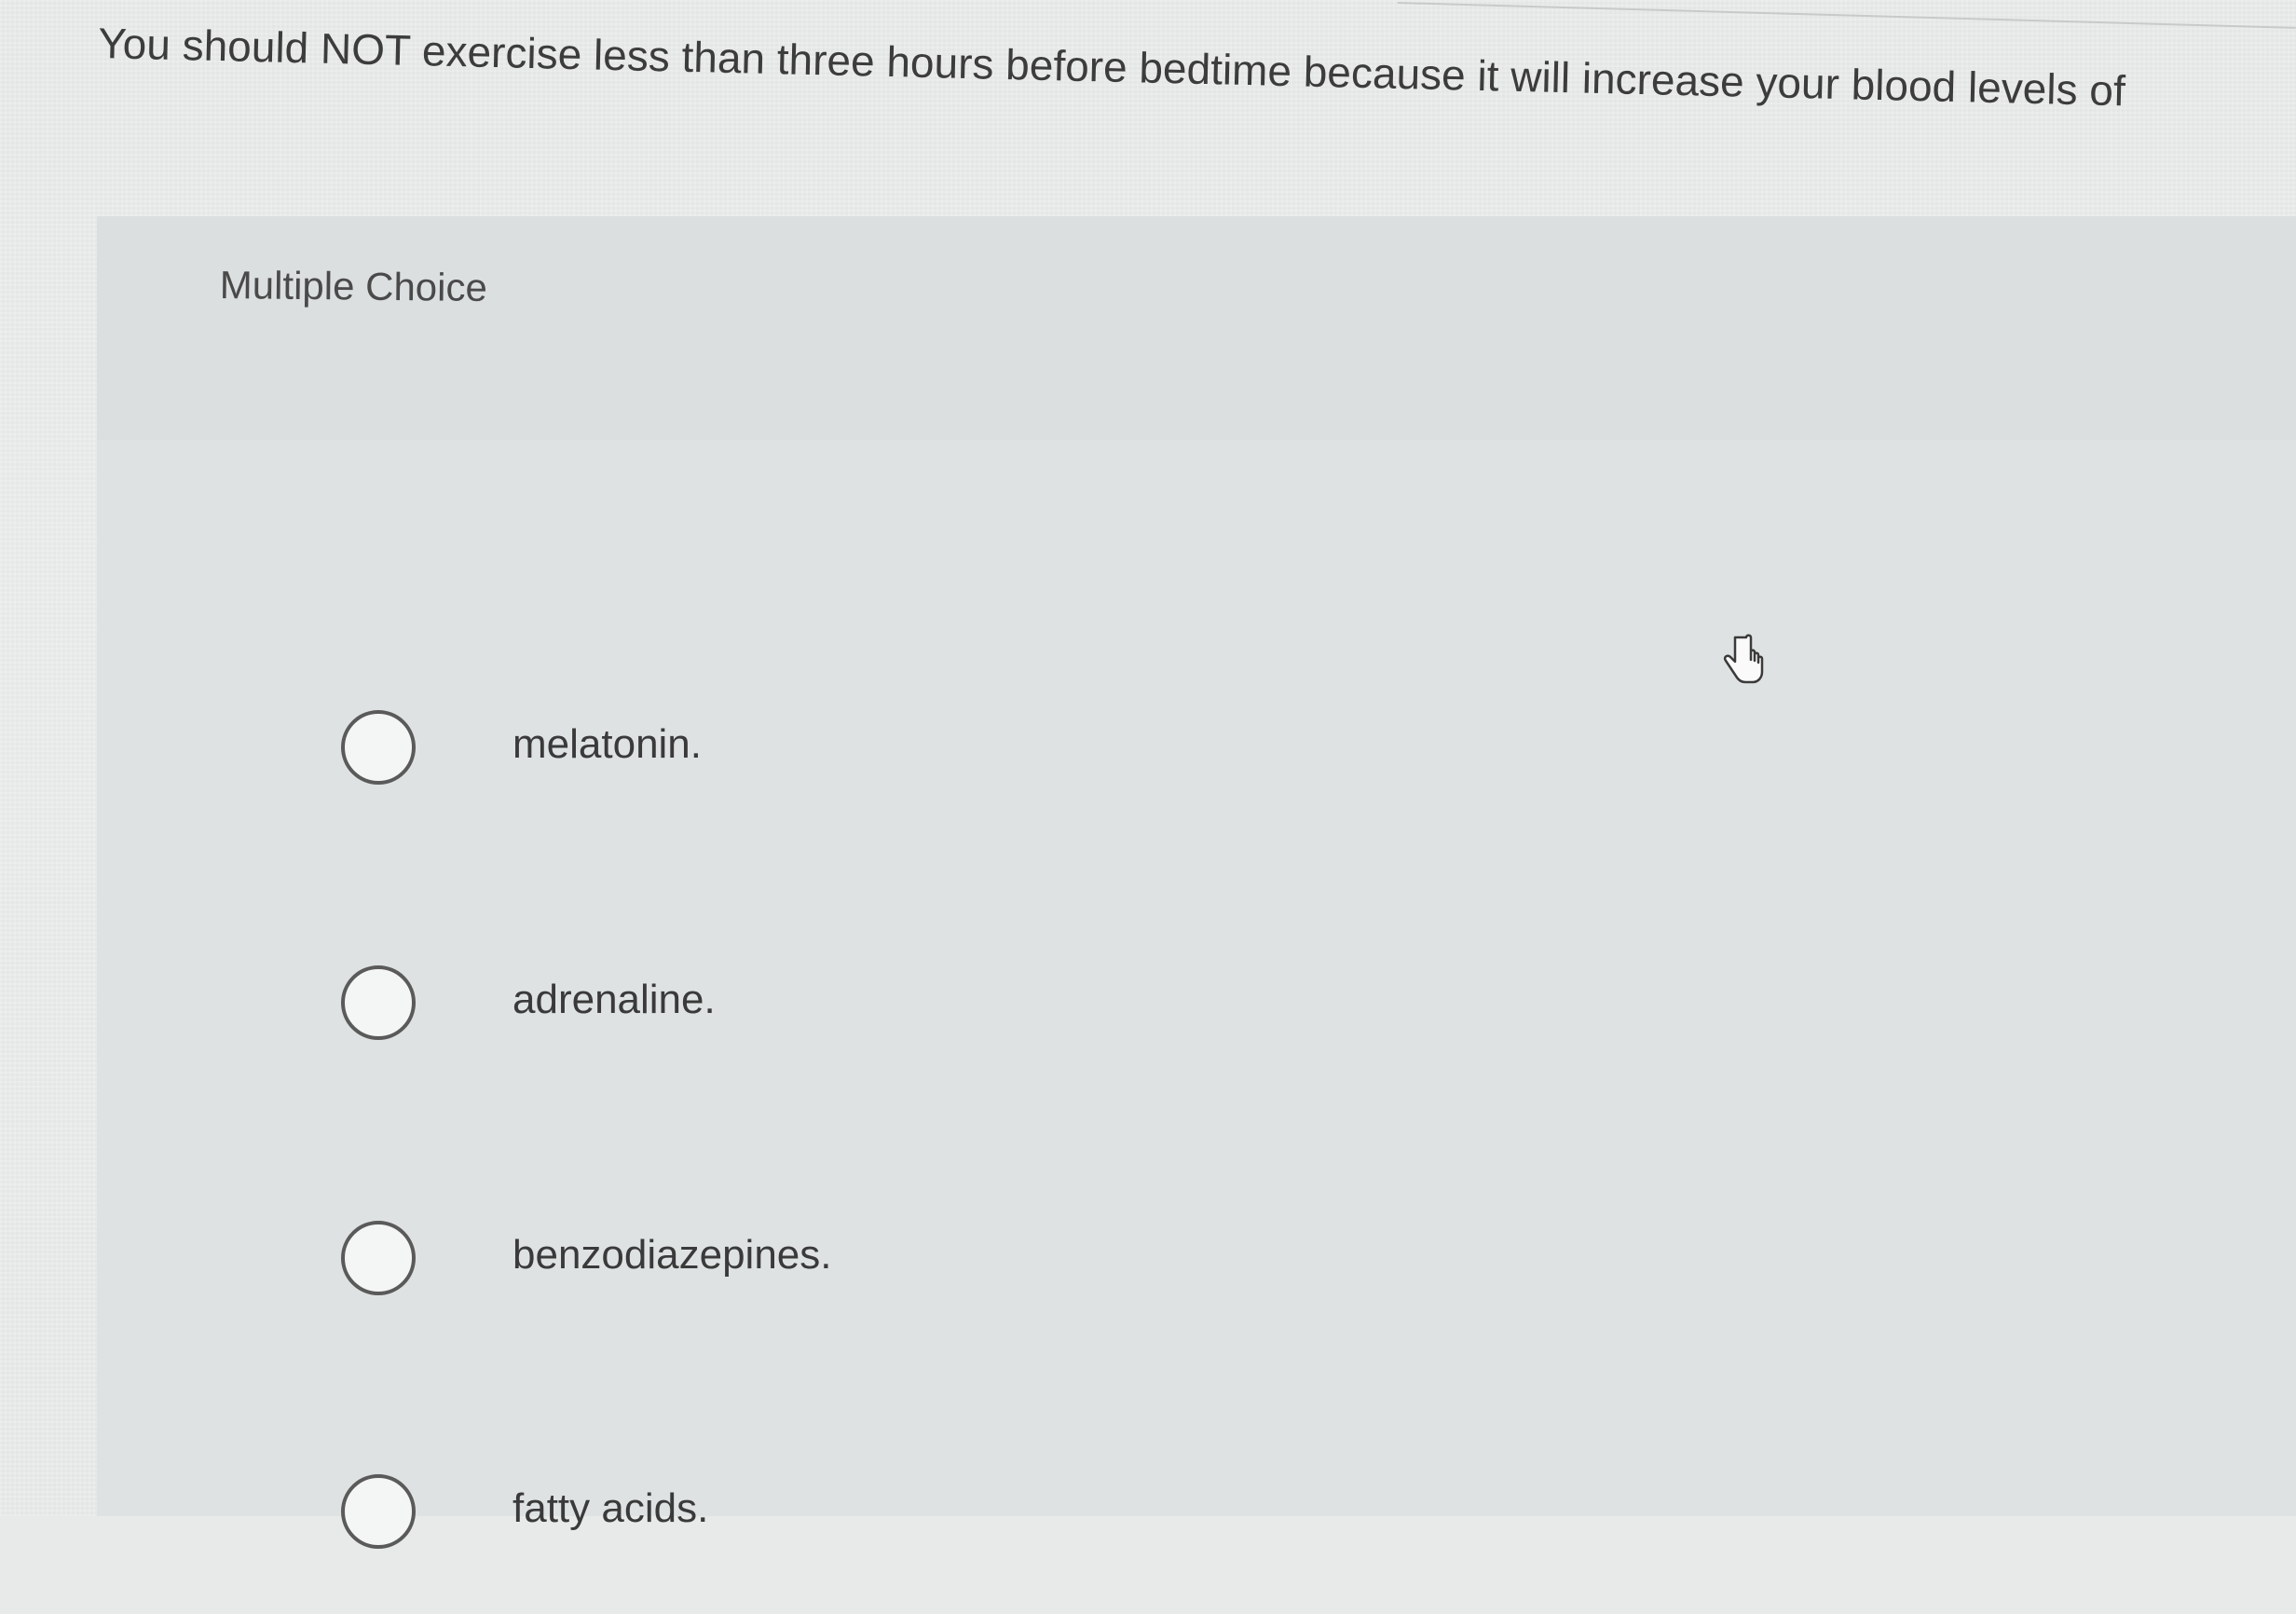 Image resolution: width=2296 pixels, height=1614 pixels. Describe the element at coordinates (1846, 15) in the screenshot. I see `divider` at that location.